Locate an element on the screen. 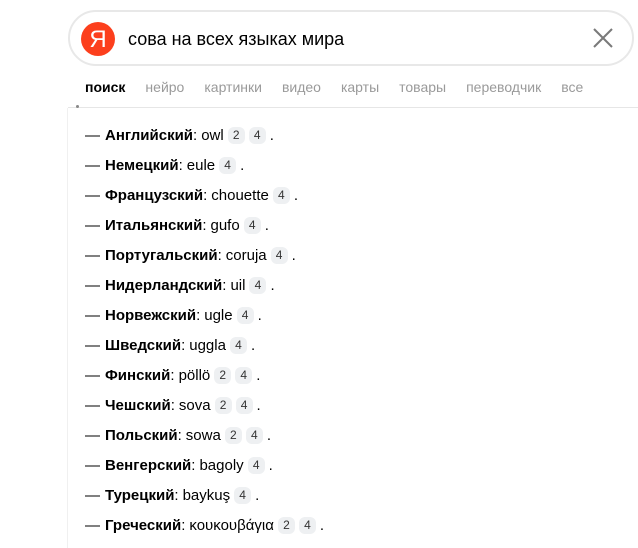 Image resolution: width=638 pixels, height=548 pixels. yandex-logo: Я is located at coordinates (98, 39).